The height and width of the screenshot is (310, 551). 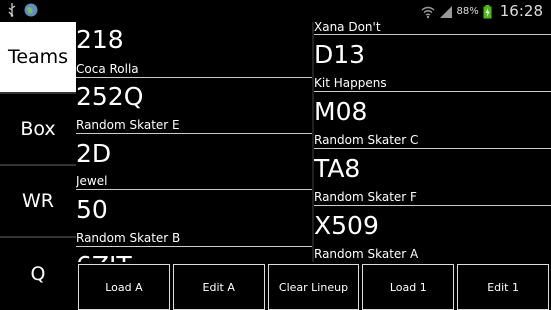 I want to click on skater-number: 2D, so click(x=94, y=153).